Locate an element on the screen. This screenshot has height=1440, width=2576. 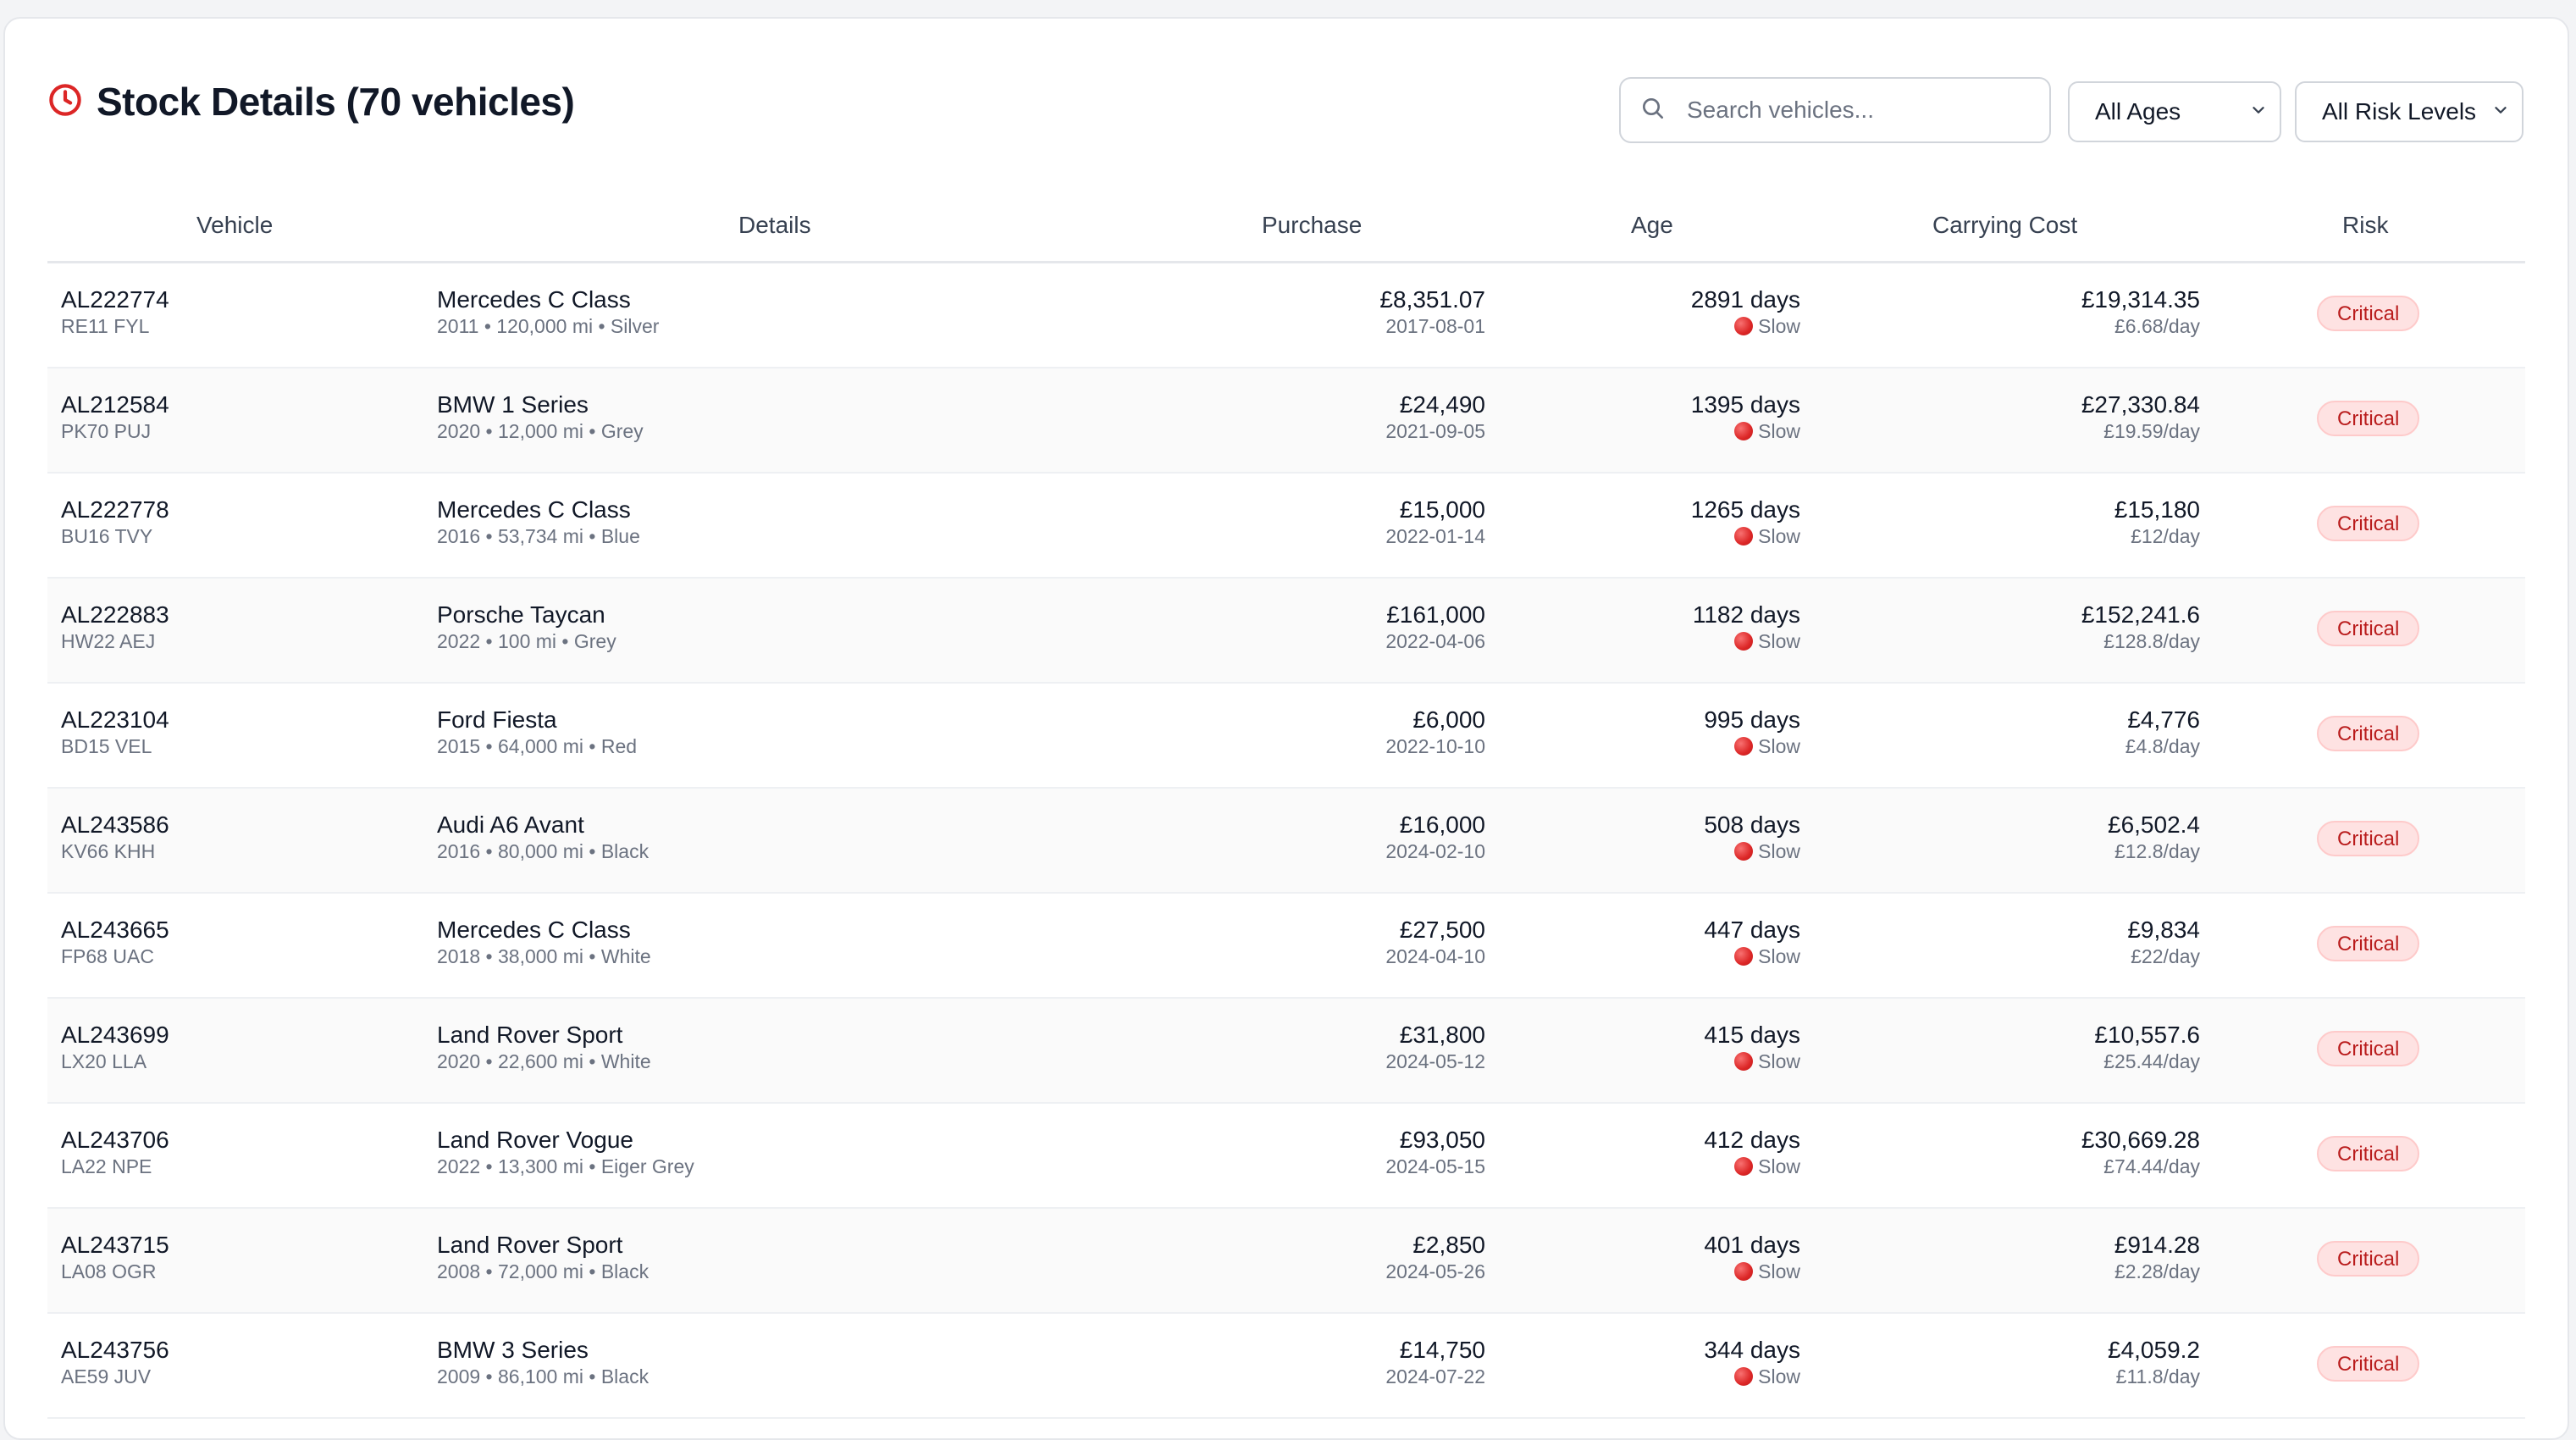
search-input is located at coordinates (1867, 110).